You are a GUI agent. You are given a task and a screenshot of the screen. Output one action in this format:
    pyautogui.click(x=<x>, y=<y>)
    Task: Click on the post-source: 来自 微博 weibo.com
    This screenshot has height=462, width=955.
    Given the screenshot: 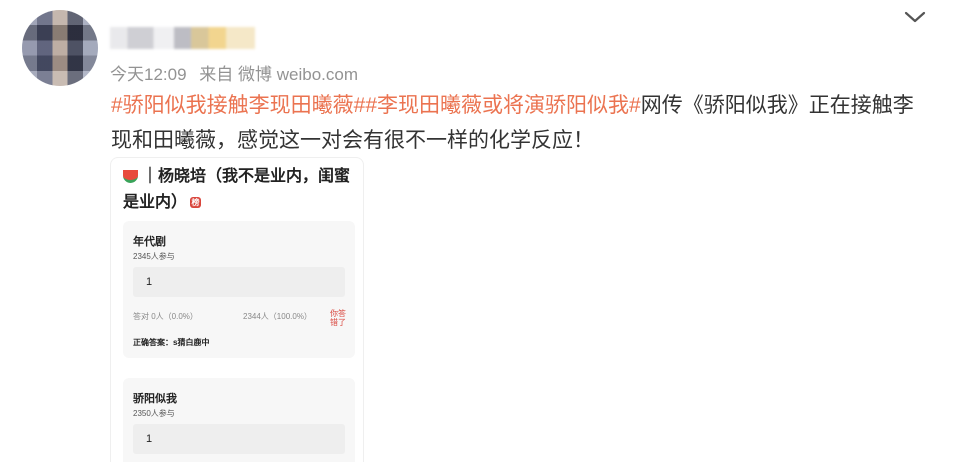 What is the action you would take?
    pyautogui.click(x=278, y=74)
    